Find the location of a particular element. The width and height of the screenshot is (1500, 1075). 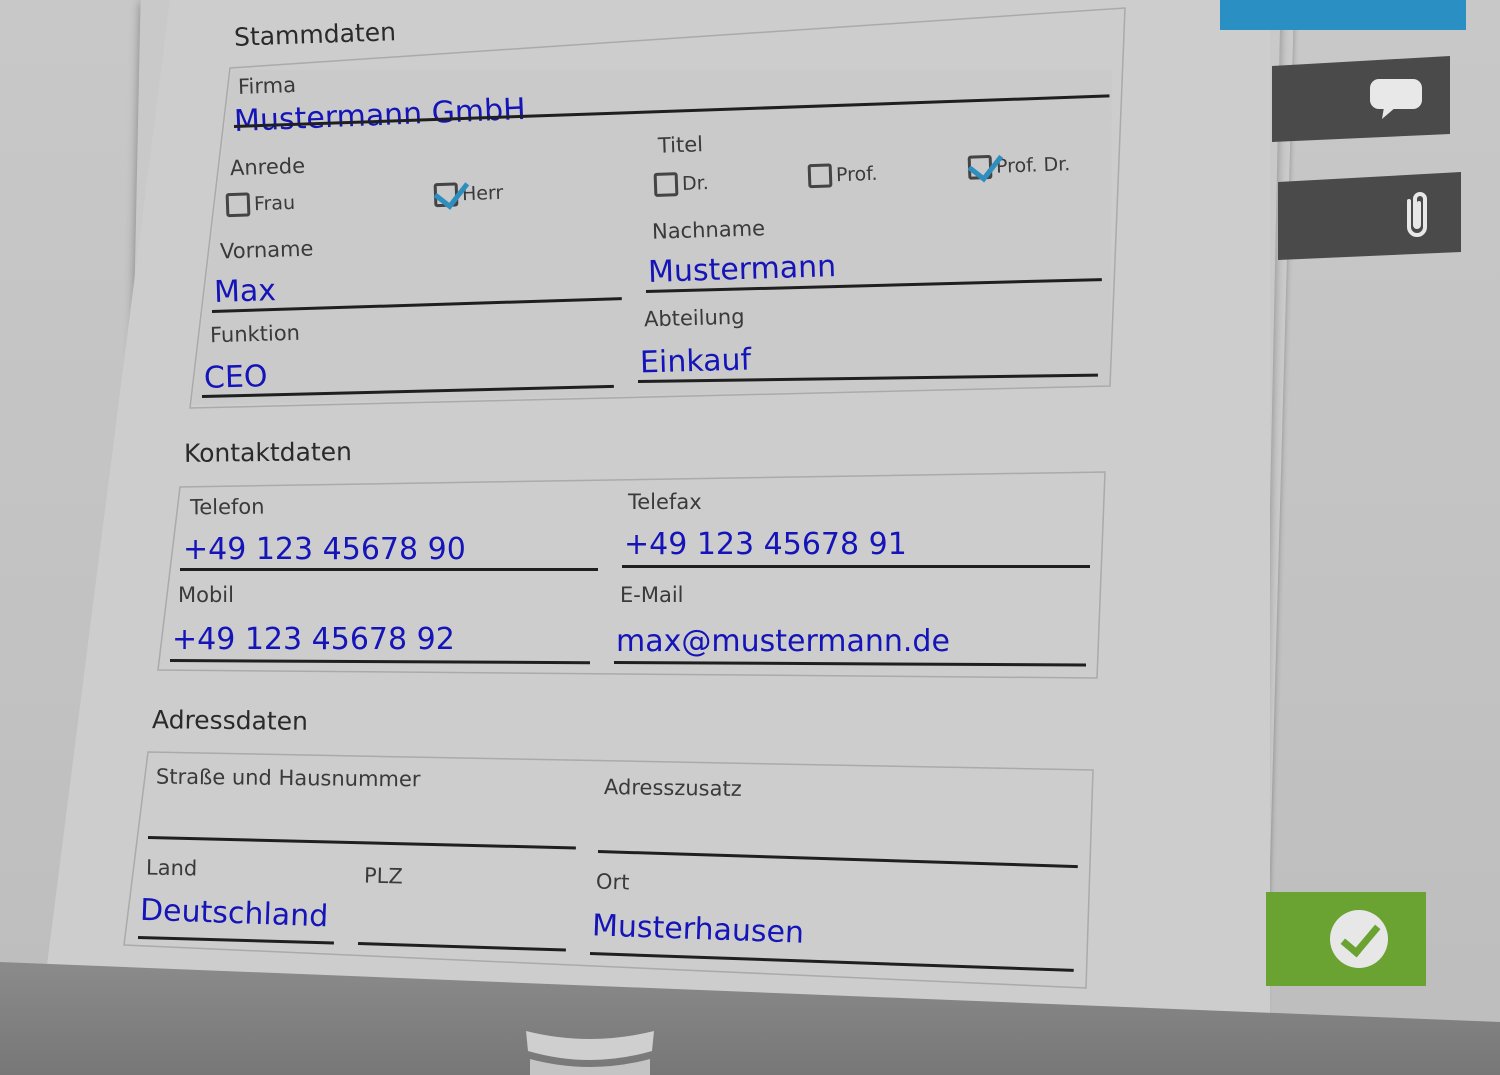

plz-label: PLZ is located at coordinates (383, 876).